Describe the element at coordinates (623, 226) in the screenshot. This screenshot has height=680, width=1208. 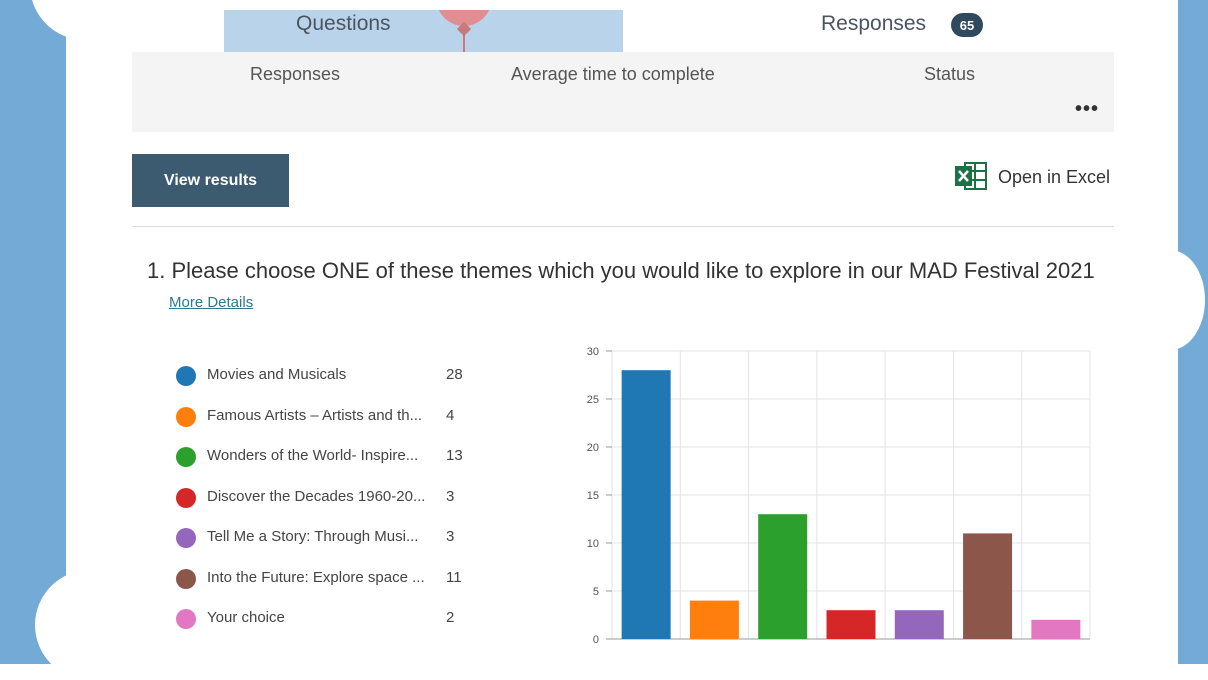
I see `divider` at that location.